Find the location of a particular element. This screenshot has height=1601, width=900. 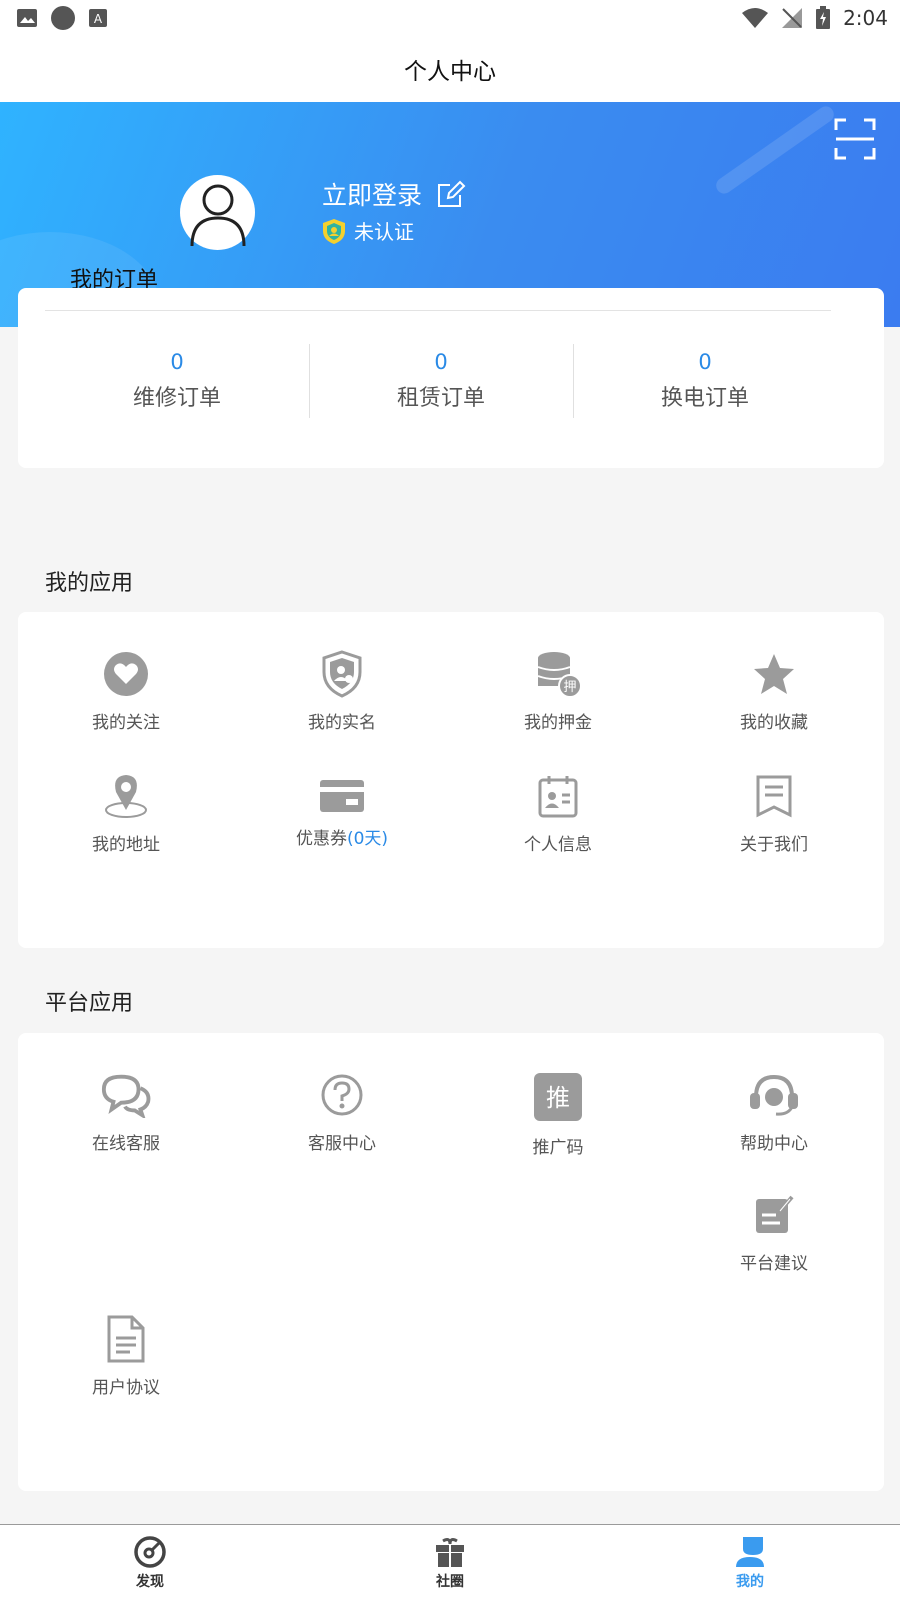

tab-mine: 我的 is located at coordinates (750, 1563).